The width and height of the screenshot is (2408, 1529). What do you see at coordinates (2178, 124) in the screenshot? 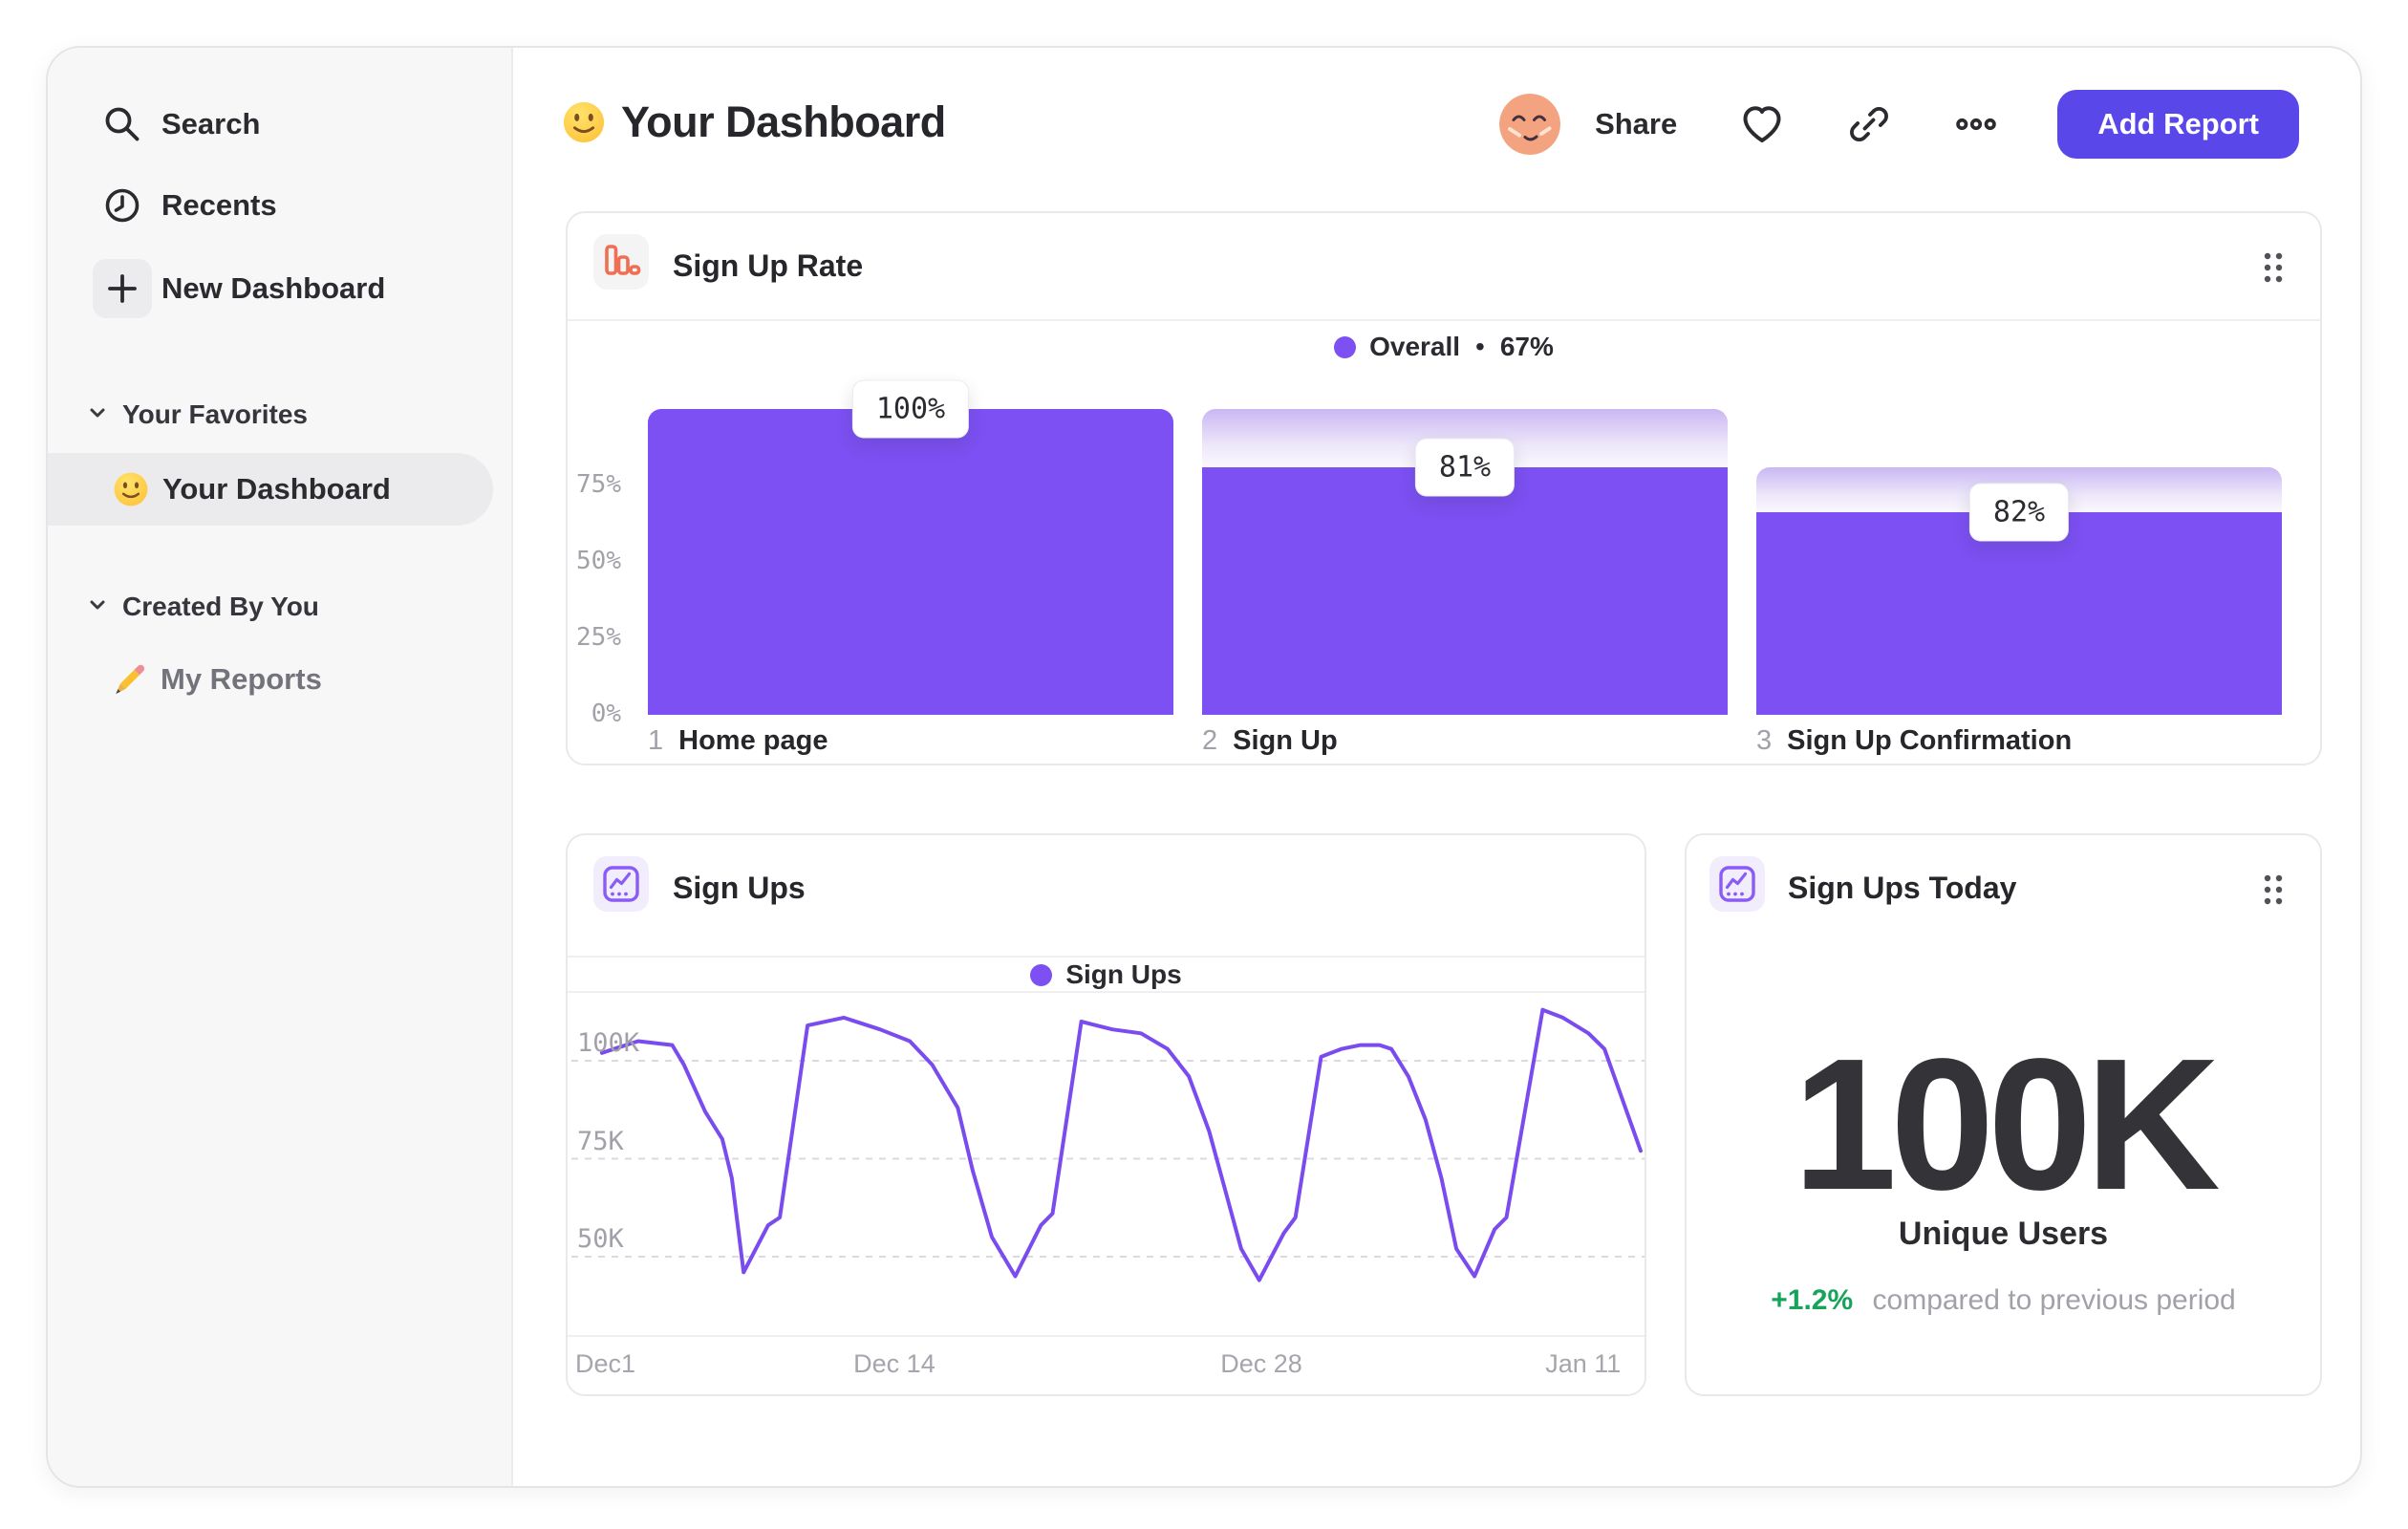
I see `add-report-button: Add Report` at bounding box center [2178, 124].